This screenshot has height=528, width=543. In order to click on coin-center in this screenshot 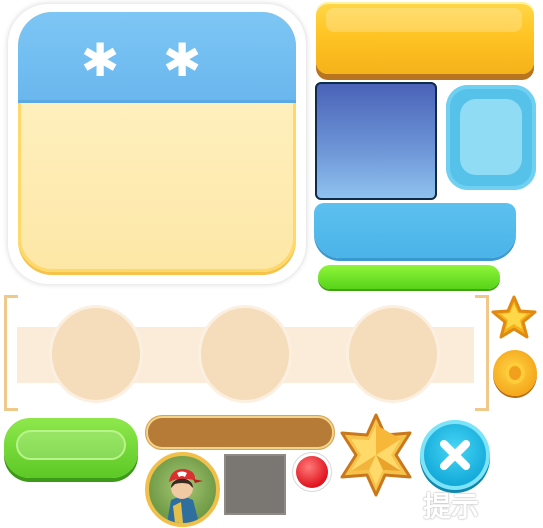, I will do `click(515, 373)`.